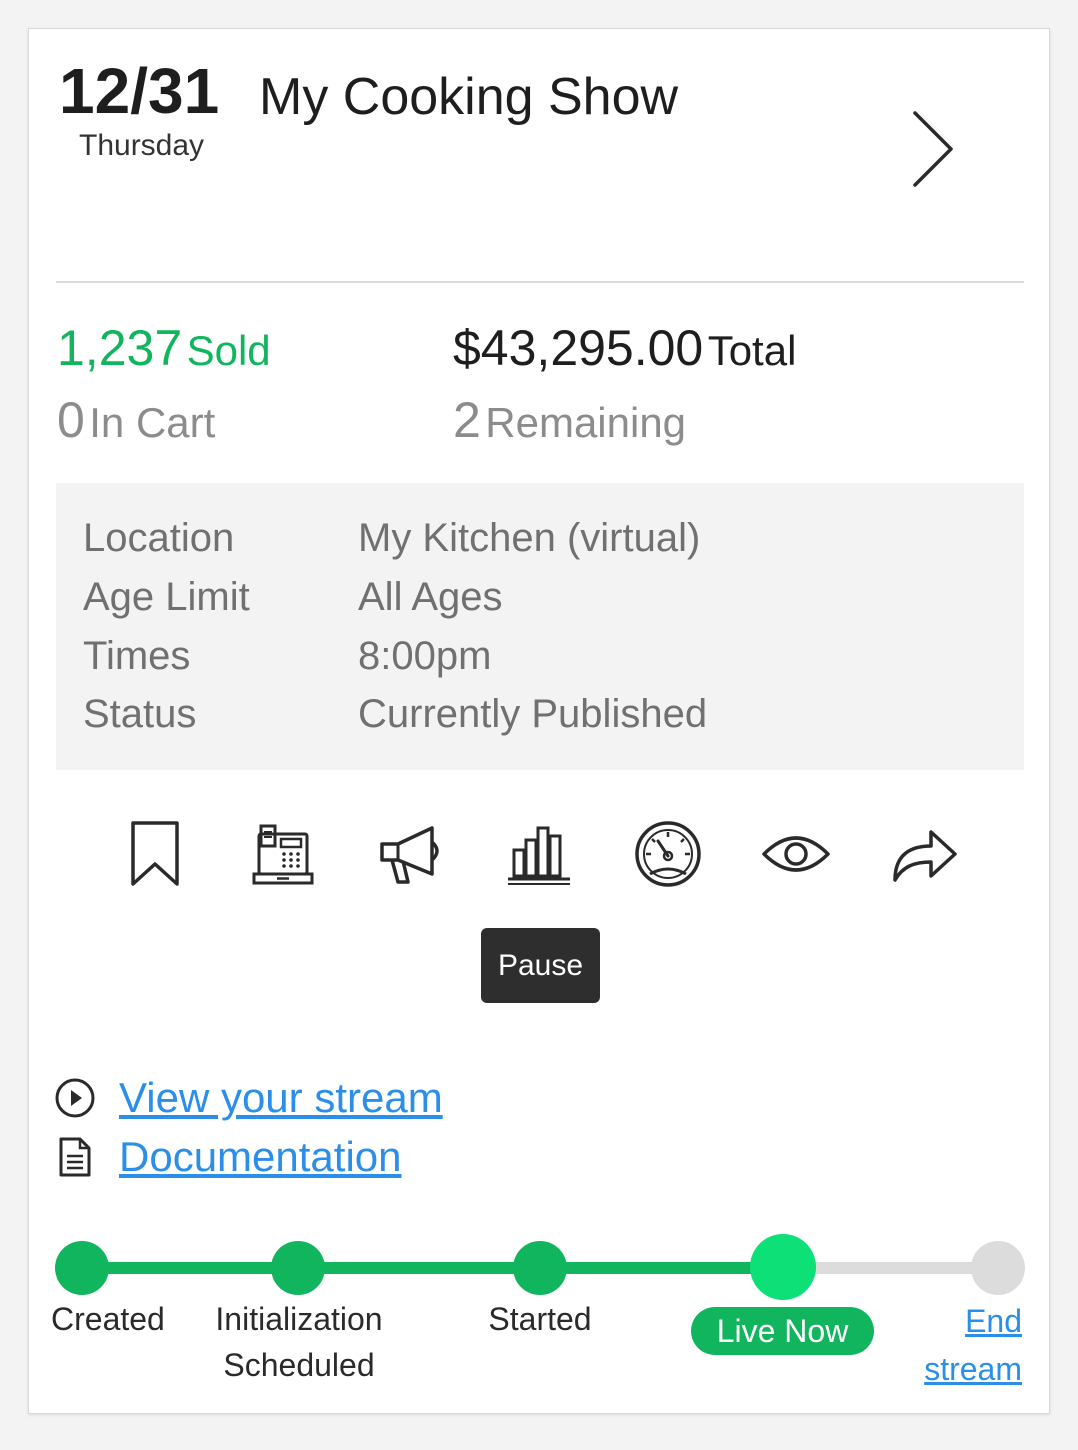  Describe the element at coordinates (155, 854) in the screenshot. I see `bookmark-icon` at that location.